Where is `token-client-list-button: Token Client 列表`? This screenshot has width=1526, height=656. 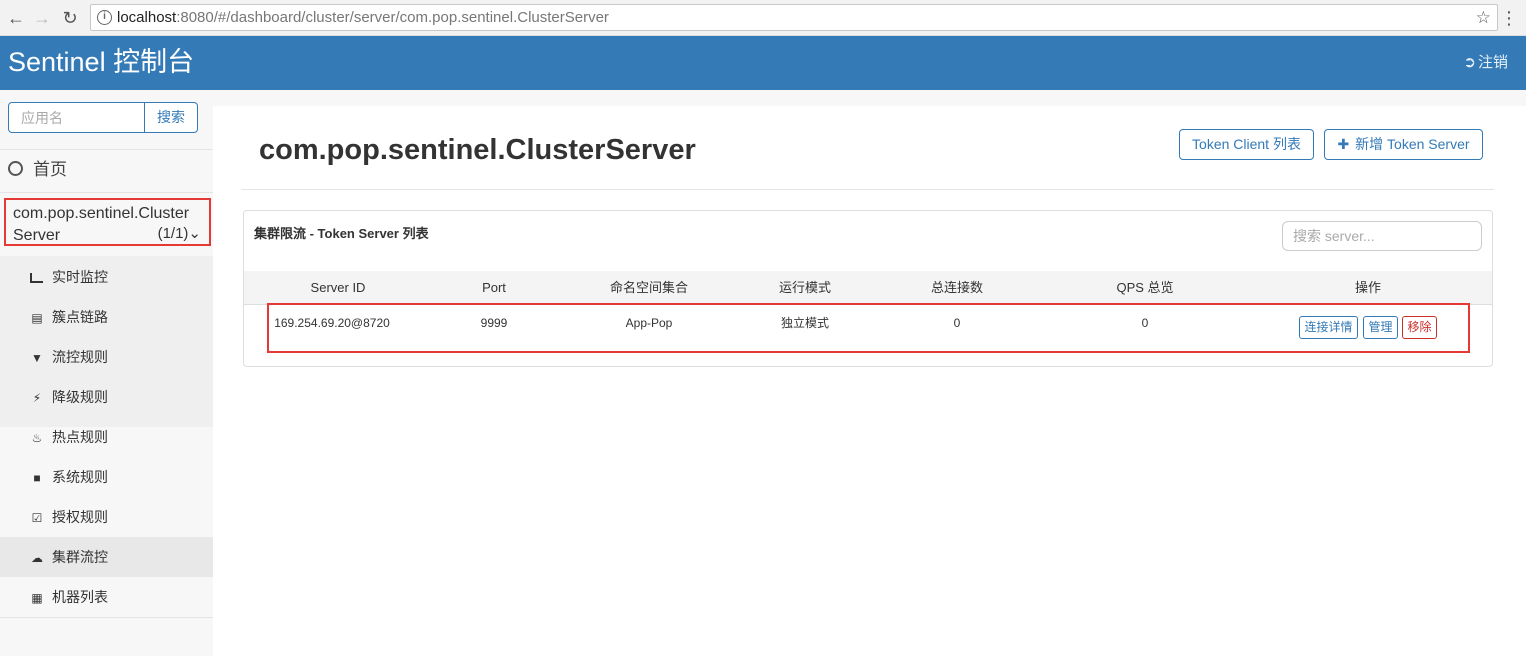
token-client-list-button: Token Client 列表 is located at coordinates (1246, 144).